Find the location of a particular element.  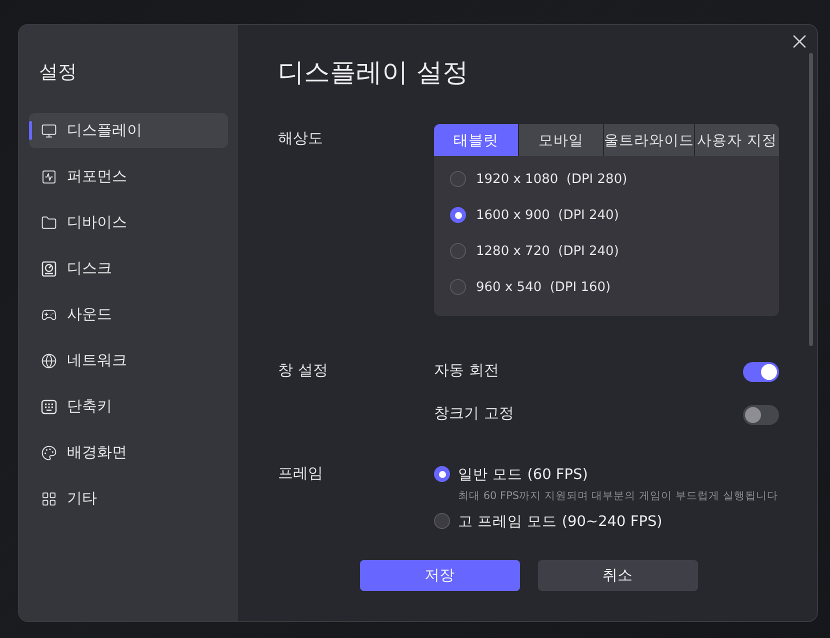

save-button: 저장 is located at coordinates (440, 575).